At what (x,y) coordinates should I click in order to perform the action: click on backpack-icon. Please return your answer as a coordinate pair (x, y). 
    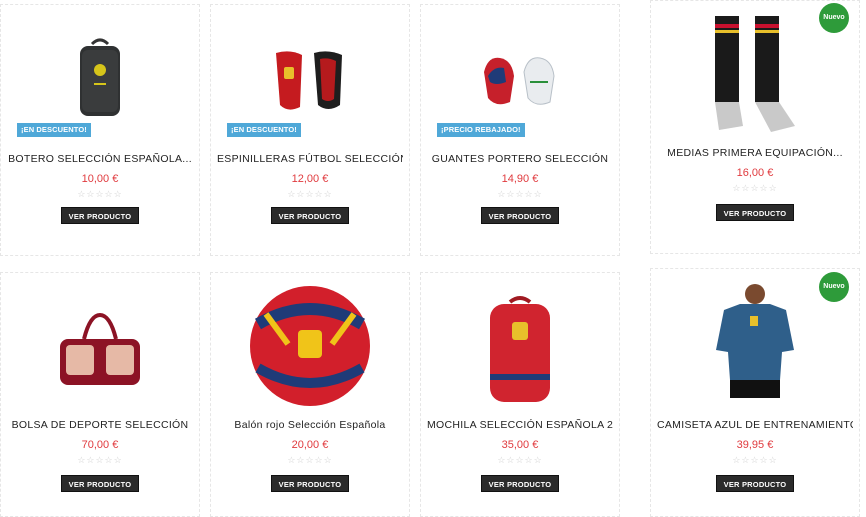
    Looking at the image, I should click on (520, 349).